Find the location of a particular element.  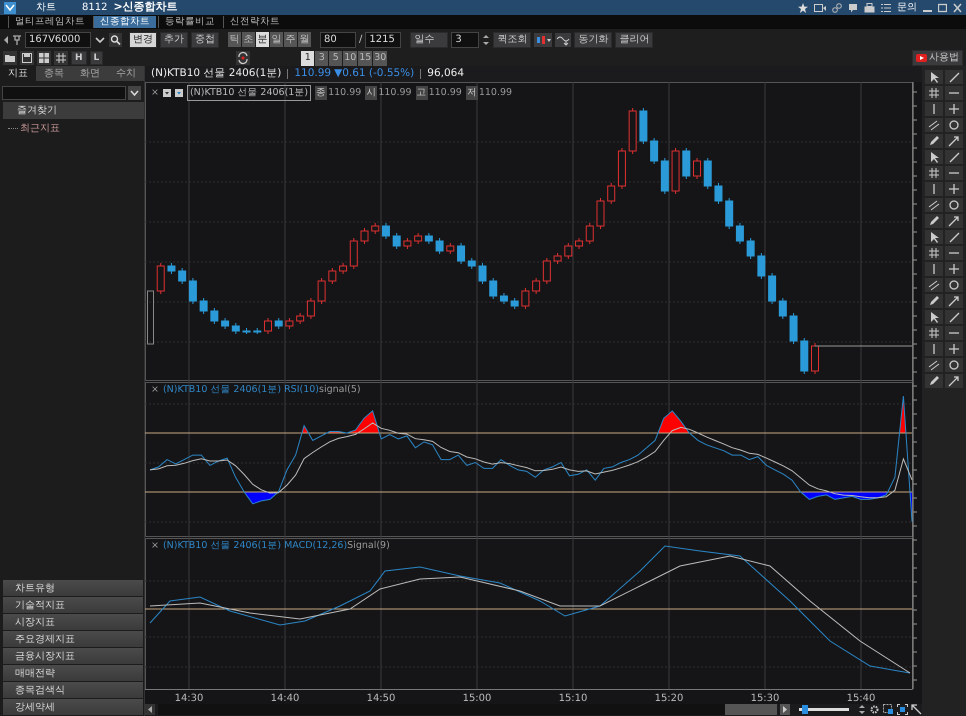

category-button: 기술적지표 is located at coordinates (73, 605).